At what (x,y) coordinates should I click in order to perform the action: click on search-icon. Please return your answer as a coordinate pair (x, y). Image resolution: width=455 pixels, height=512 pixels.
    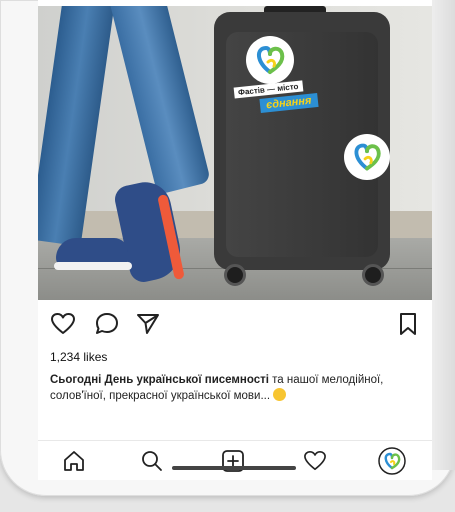
    Looking at the image, I should click on (152, 463).